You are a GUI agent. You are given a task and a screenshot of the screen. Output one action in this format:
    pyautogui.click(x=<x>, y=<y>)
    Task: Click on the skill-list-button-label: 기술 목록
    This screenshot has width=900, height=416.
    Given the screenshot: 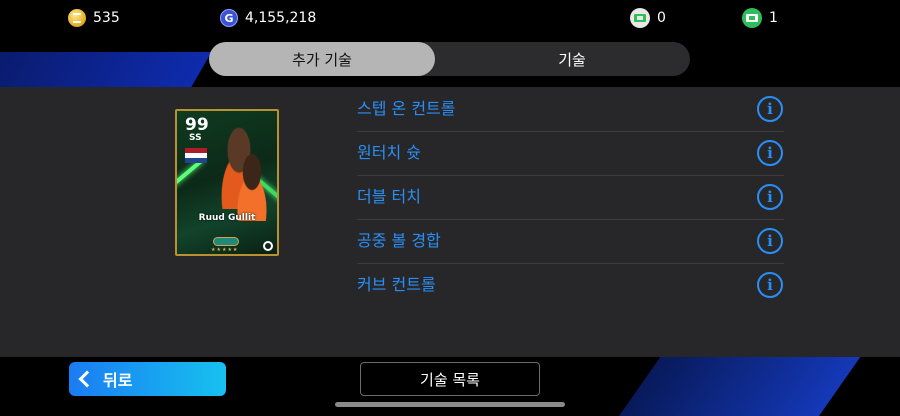 What is the action you would take?
    pyautogui.click(x=450, y=379)
    